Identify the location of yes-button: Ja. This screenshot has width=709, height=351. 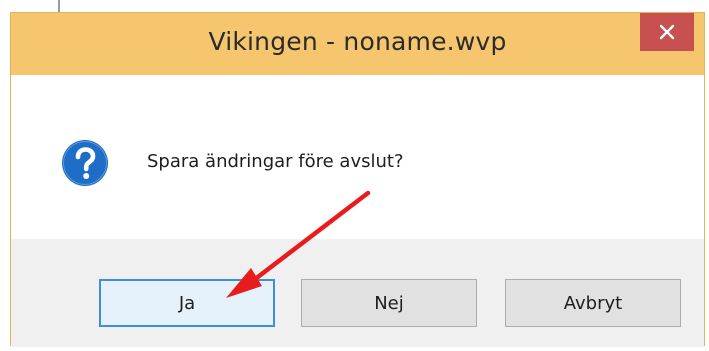
(187, 303).